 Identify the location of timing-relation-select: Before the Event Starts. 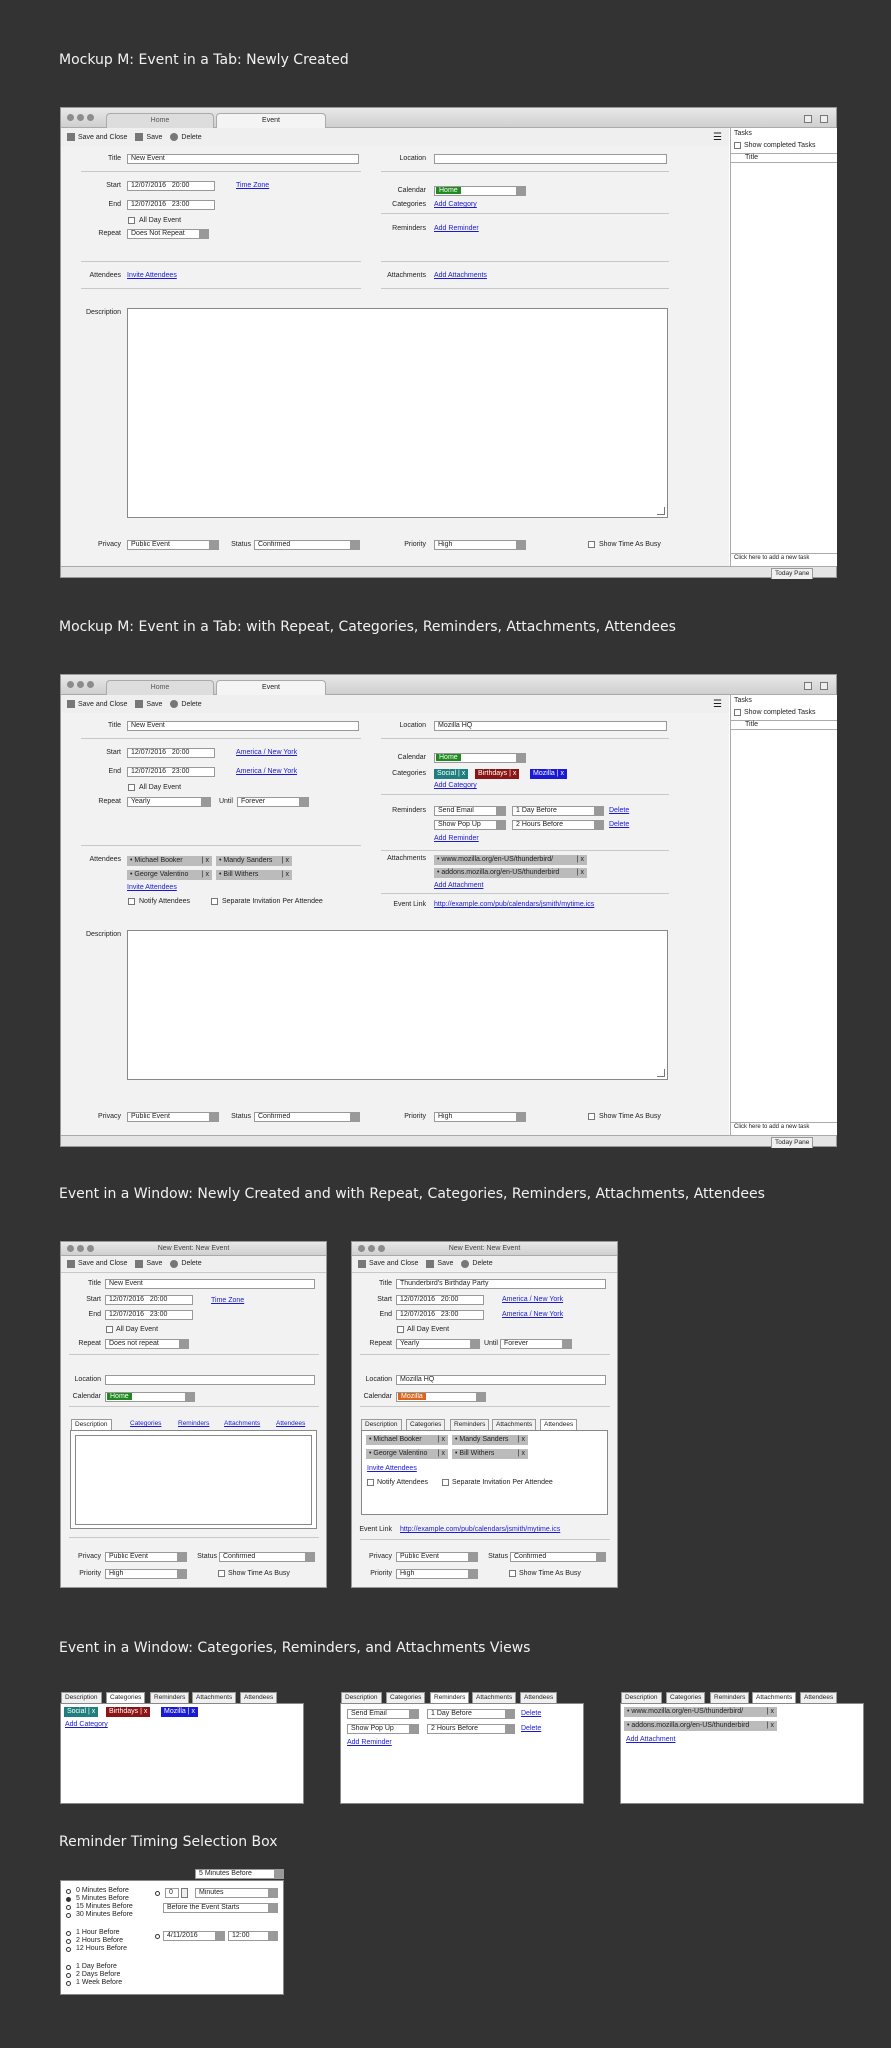
(220, 1908).